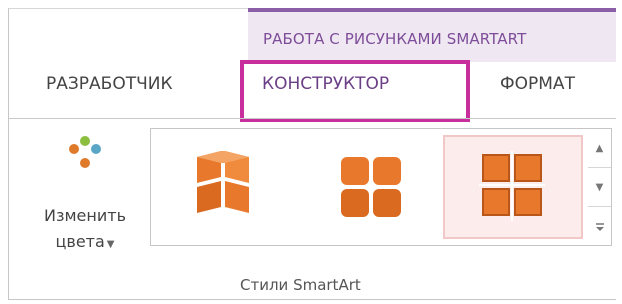 The height and width of the screenshot is (304, 622). What do you see at coordinates (85, 196) in the screenshot?
I see `change-colors-button: Изменить цвета ▼` at bounding box center [85, 196].